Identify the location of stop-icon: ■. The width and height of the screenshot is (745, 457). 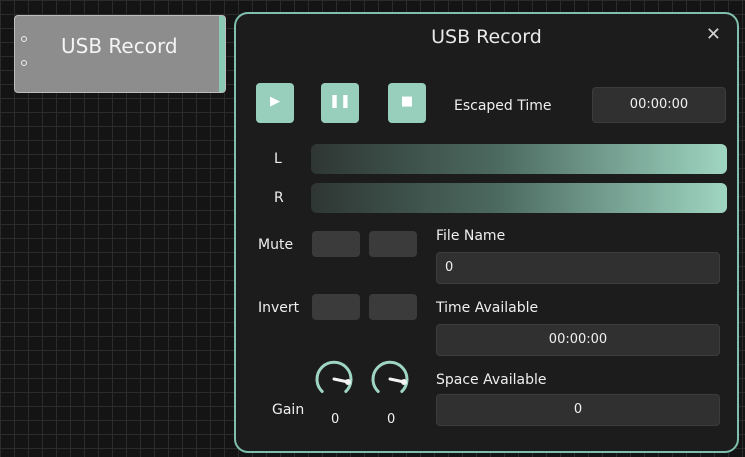
(407, 101).